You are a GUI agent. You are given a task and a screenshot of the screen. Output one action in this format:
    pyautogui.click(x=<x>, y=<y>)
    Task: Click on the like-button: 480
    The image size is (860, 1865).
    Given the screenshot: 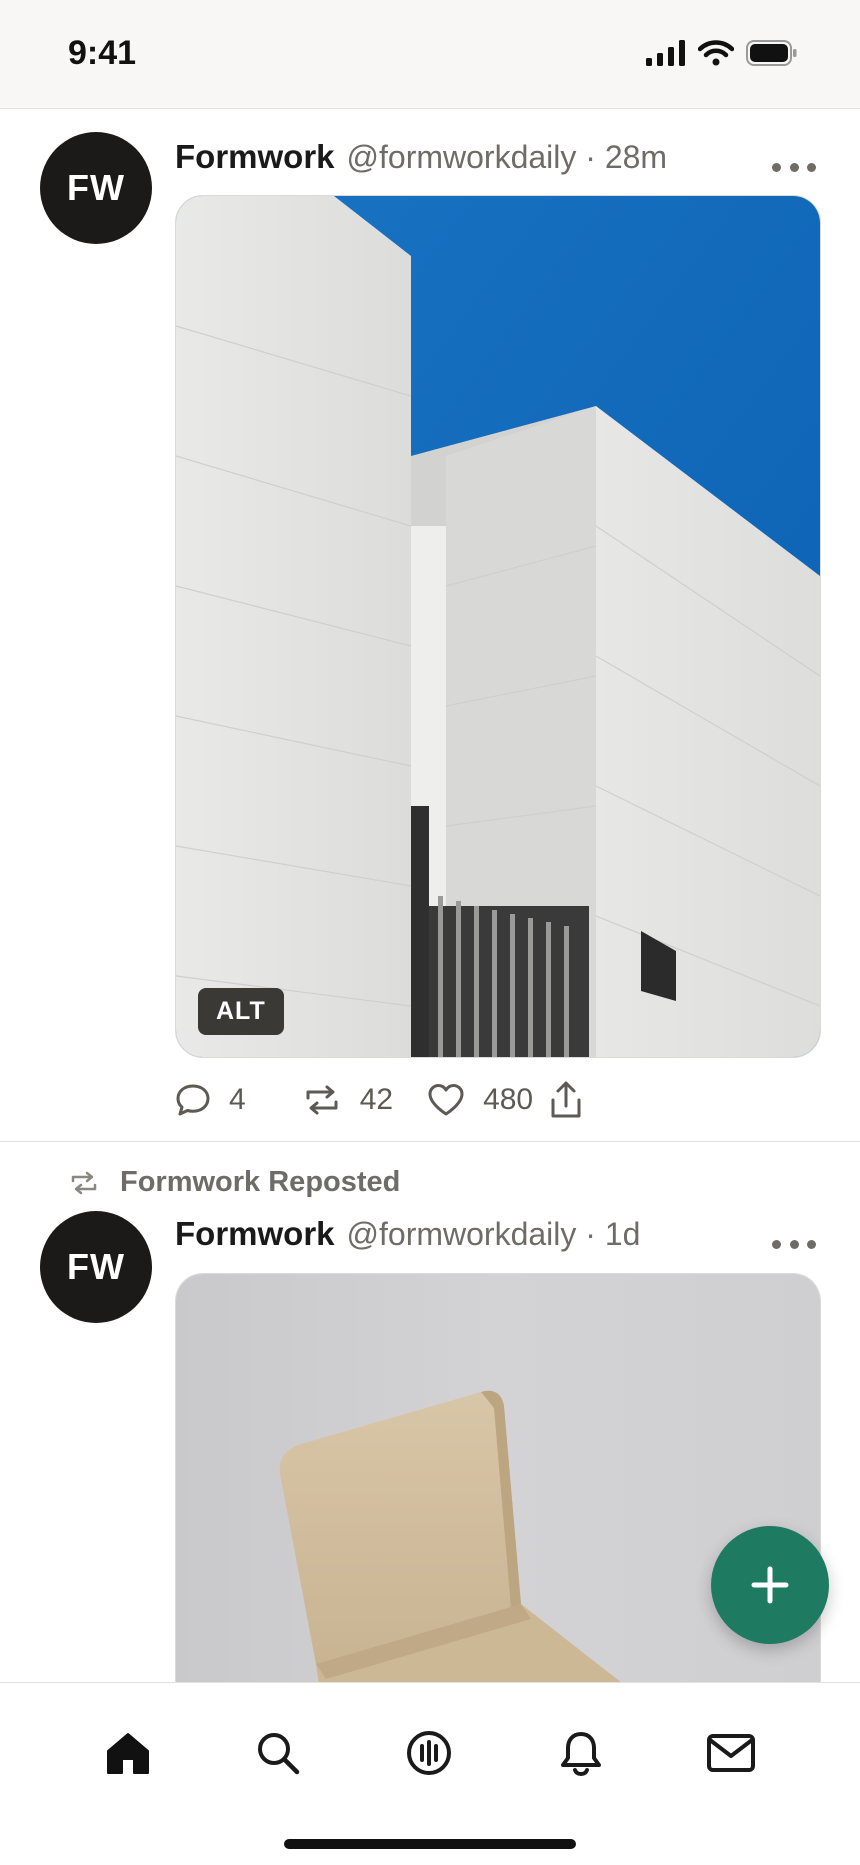 What is the action you would take?
    pyautogui.click(x=480, y=1100)
    